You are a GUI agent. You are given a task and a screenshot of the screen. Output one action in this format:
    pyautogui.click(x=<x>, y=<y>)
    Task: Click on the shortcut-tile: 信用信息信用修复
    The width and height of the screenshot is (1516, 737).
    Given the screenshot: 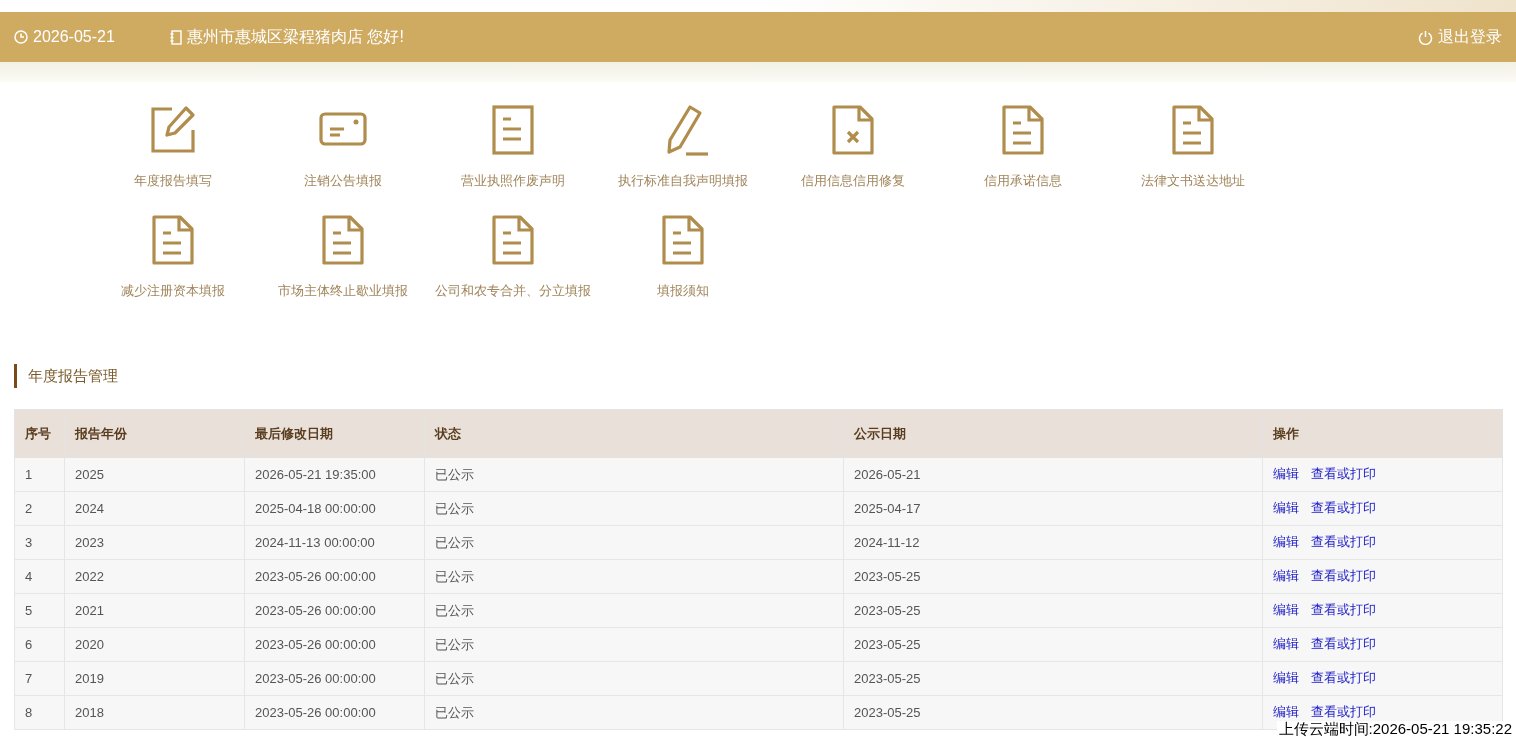 What is the action you would take?
    pyautogui.click(x=853, y=159)
    